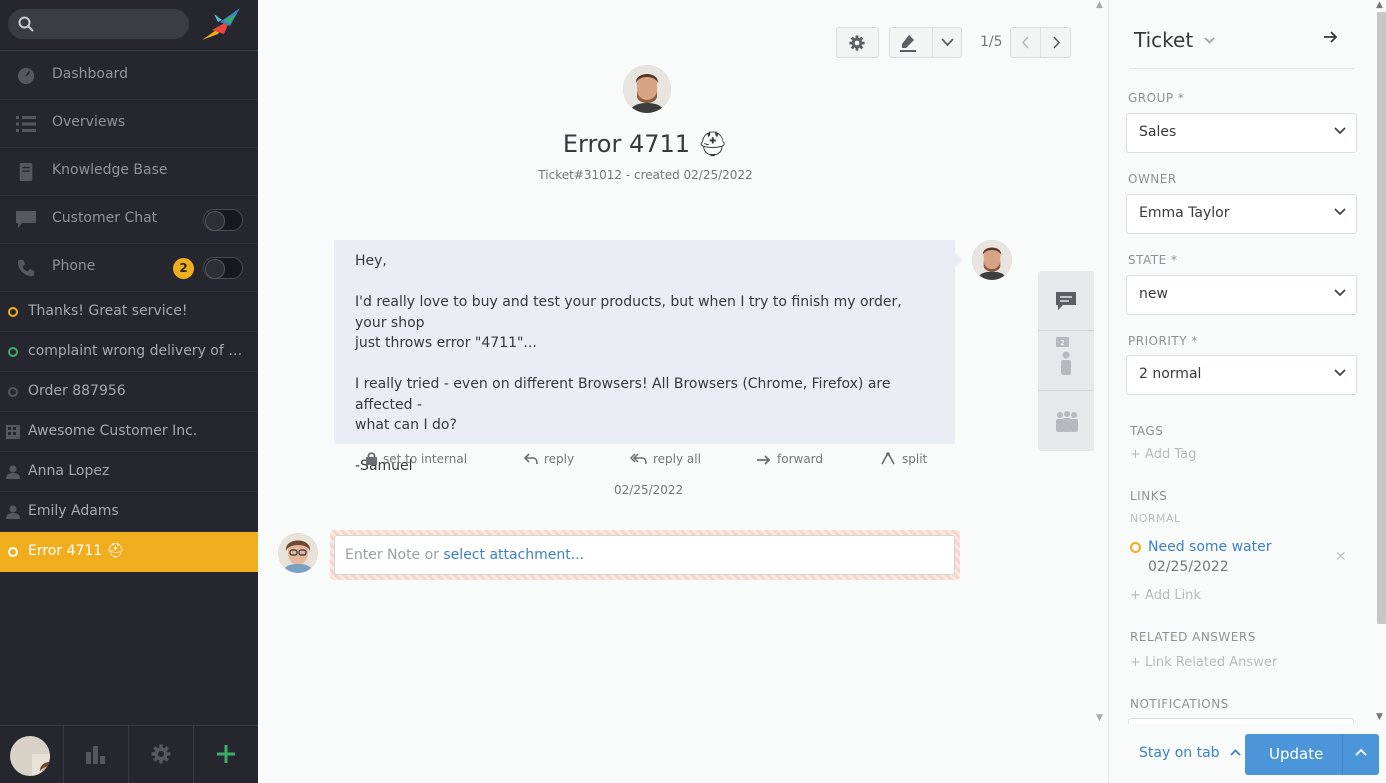 The image size is (1386, 783). Describe the element at coordinates (371, 458) in the screenshot. I see `lock-icon` at that location.